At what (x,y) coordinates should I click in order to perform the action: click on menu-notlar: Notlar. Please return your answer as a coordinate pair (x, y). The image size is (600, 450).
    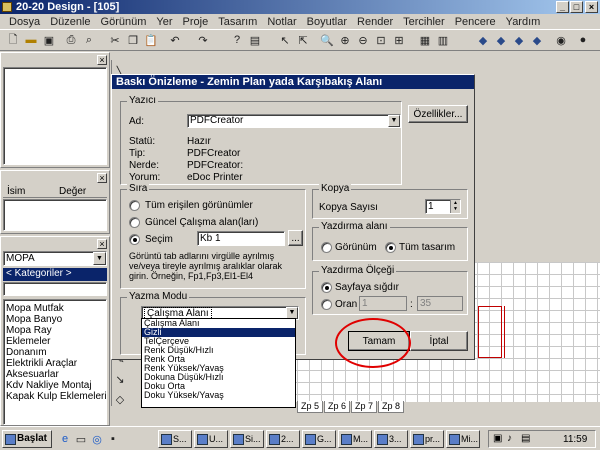
    Looking at the image, I should click on (281, 22).